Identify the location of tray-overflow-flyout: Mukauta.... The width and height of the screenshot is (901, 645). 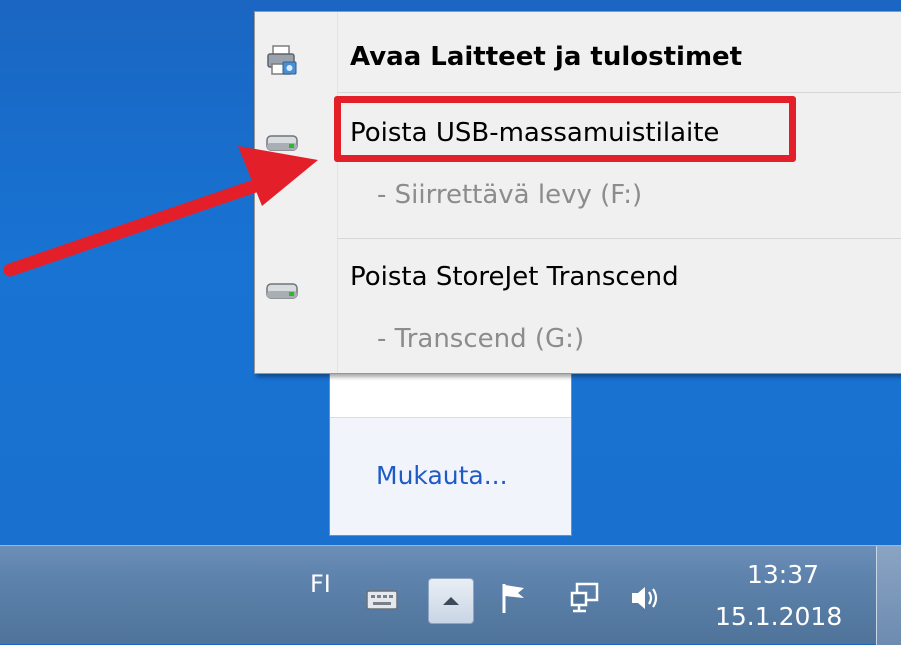
(450, 448).